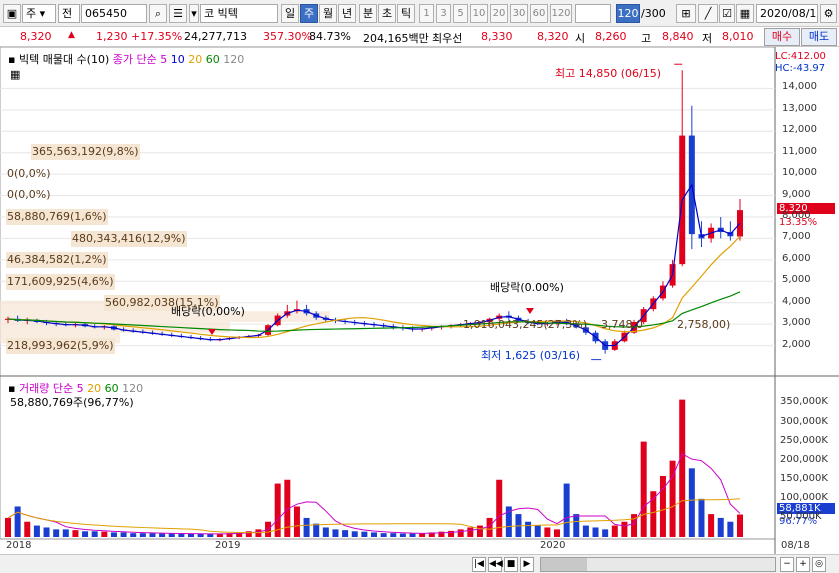 The width and height of the screenshot is (839, 573). I want to click on num-3: 3, so click(443, 13).